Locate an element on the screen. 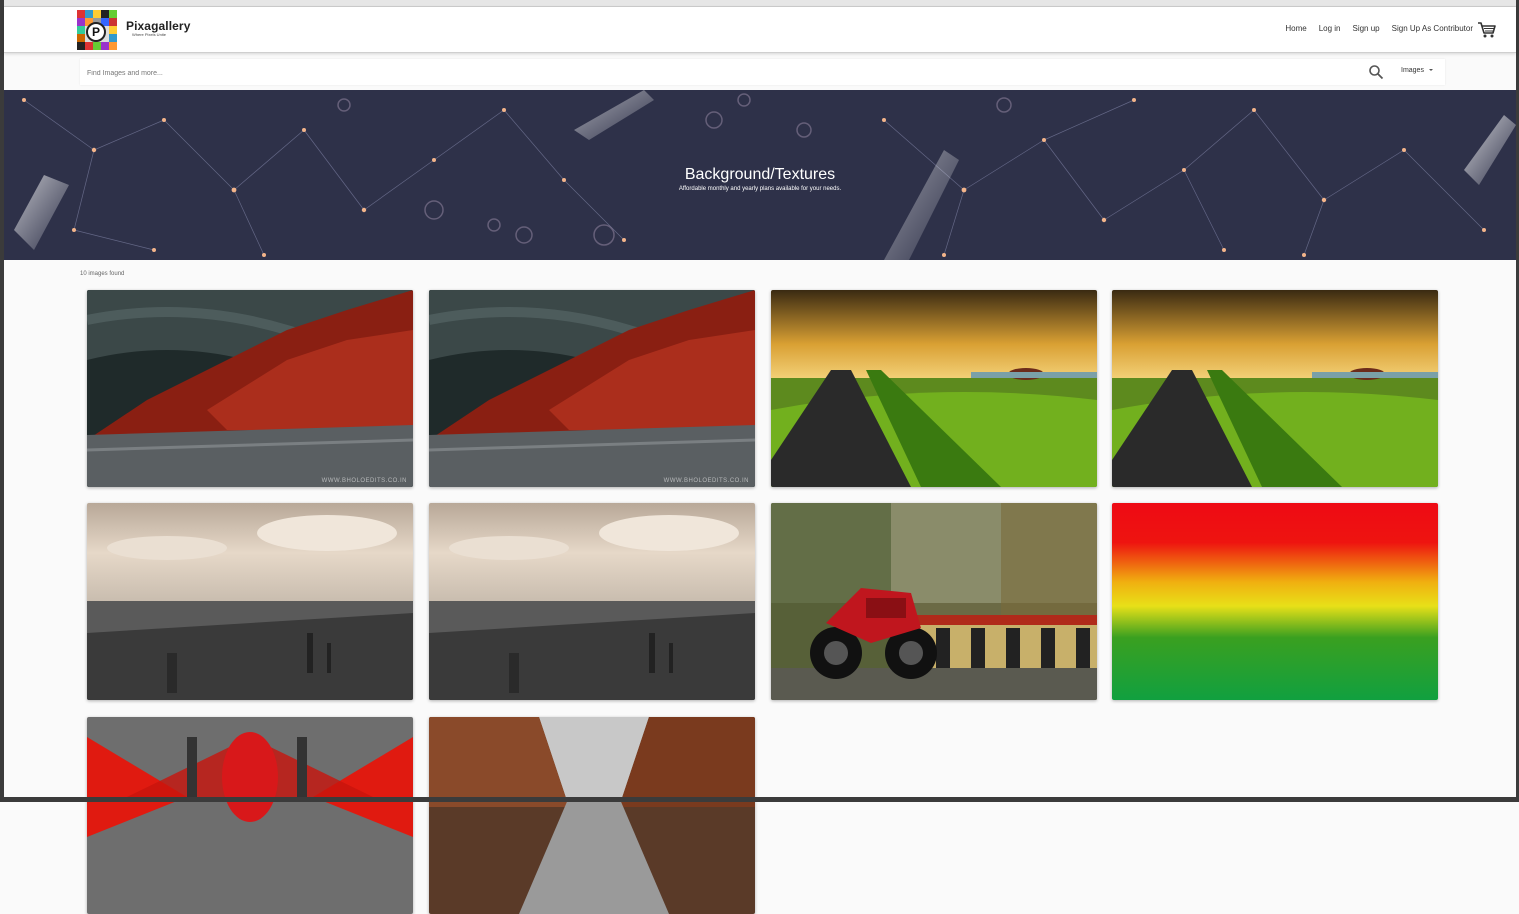 The image size is (1519, 914). nav-signup-link: Sign up is located at coordinates (1365, 28).